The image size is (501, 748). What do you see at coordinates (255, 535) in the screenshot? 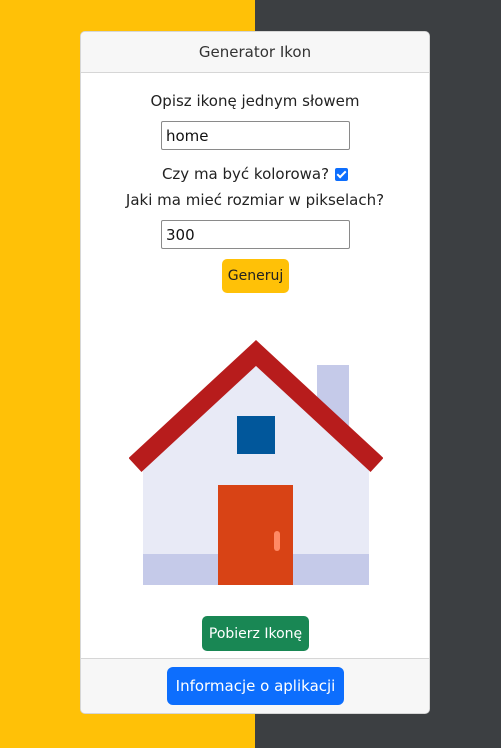
I see `house-door` at bounding box center [255, 535].